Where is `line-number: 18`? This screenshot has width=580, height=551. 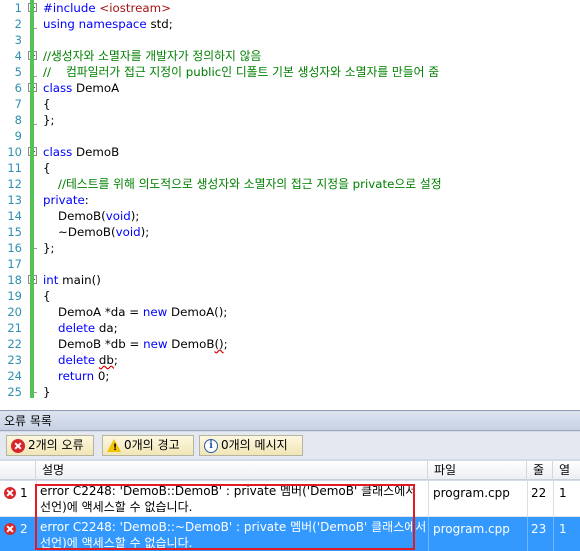 line-number: 18 is located at coordinates (14, 280).